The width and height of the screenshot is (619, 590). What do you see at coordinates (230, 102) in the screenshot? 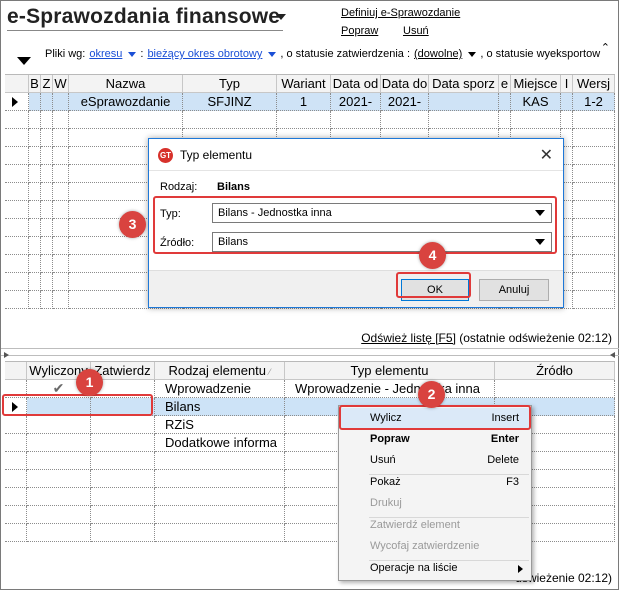
I see `table-cell: SFJINZ` at bounding box center [230, 102].